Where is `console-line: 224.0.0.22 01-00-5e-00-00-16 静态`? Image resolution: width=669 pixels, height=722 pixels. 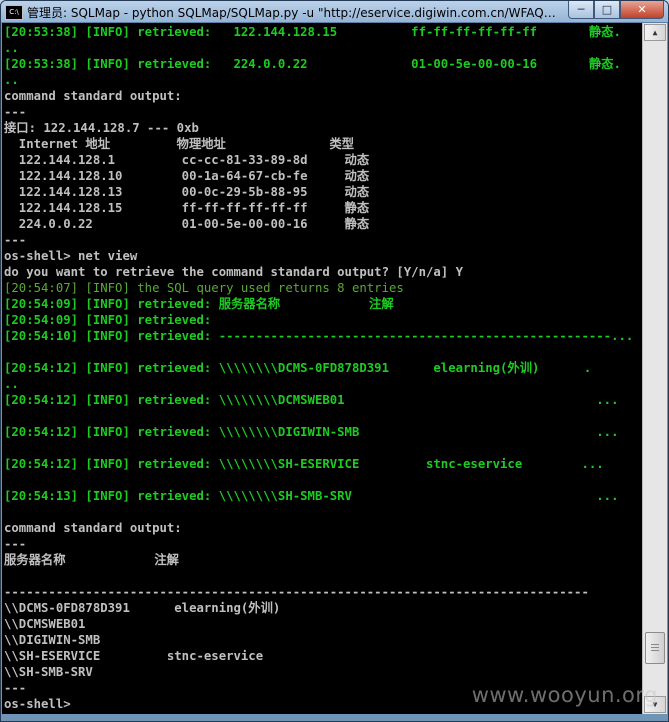 console-line: 224.0.0.22 01-00-5e-00-00-16 静态 is located at coordinates (187, 224).